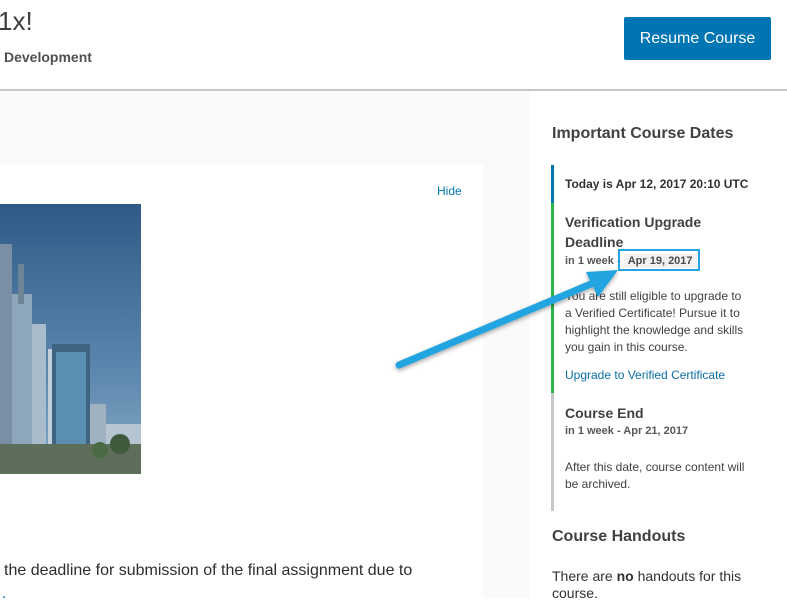  What do you see at coordinates (626, 347) in the screenshot?
I see `verification-desc-line: you gain in this course.` at bounding box center [626, 347].